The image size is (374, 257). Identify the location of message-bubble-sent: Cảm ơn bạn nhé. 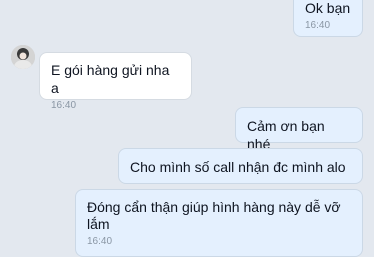
(299, 129).